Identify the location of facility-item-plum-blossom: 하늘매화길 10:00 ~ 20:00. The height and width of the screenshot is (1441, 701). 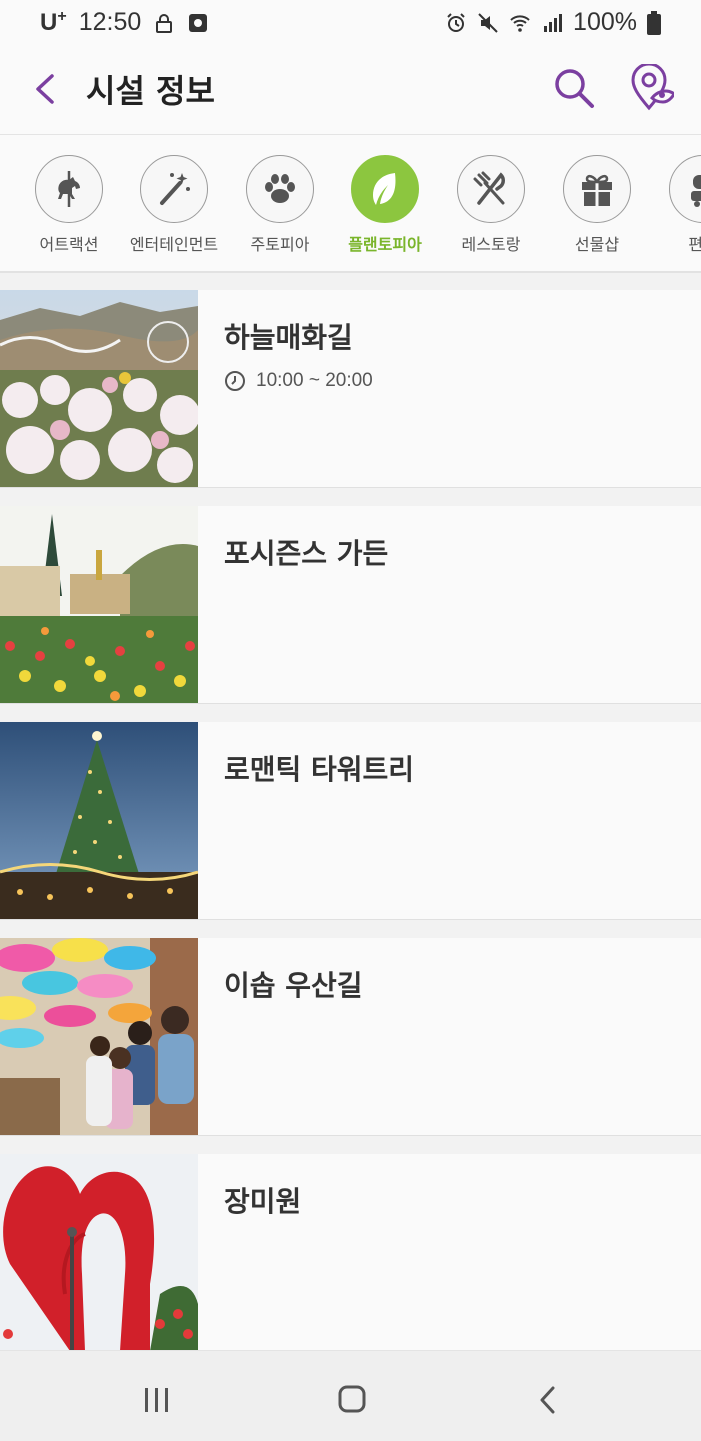
(350, 389).